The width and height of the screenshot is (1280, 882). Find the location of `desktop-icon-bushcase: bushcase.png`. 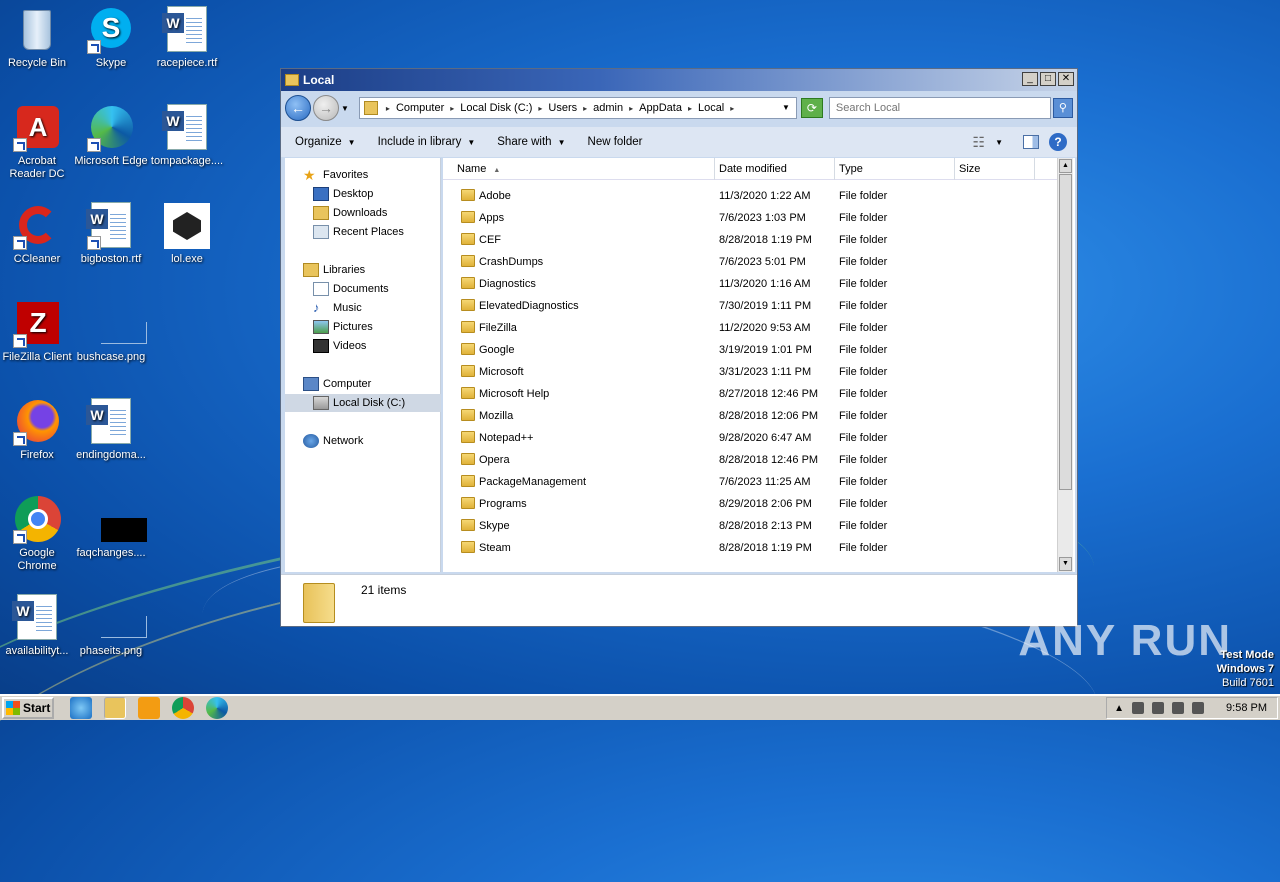

desktop-icon-bushcase: bushcase.png is located at coordinates (111, 332).